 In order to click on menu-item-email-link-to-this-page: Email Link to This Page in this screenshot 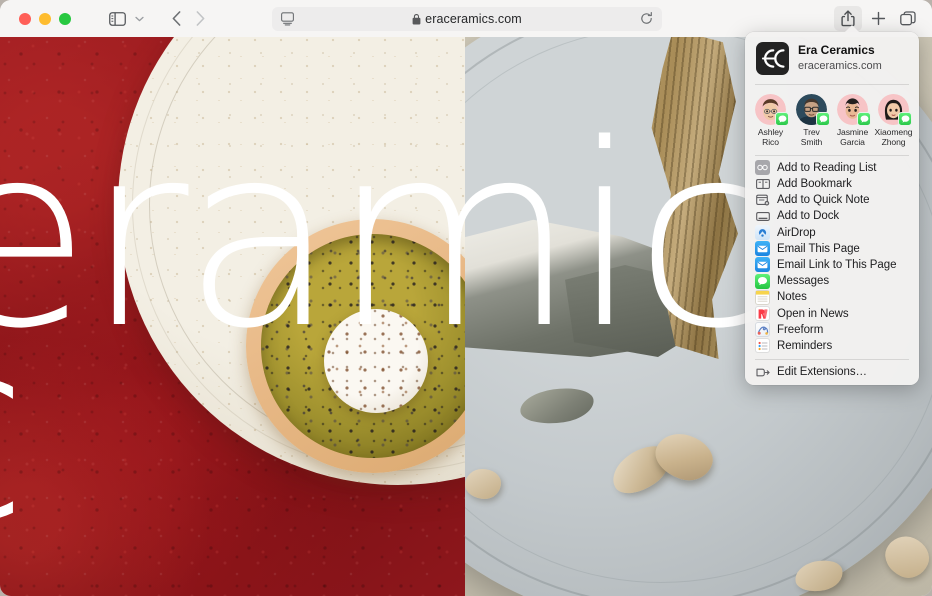, I will do `click(832, 265)`.